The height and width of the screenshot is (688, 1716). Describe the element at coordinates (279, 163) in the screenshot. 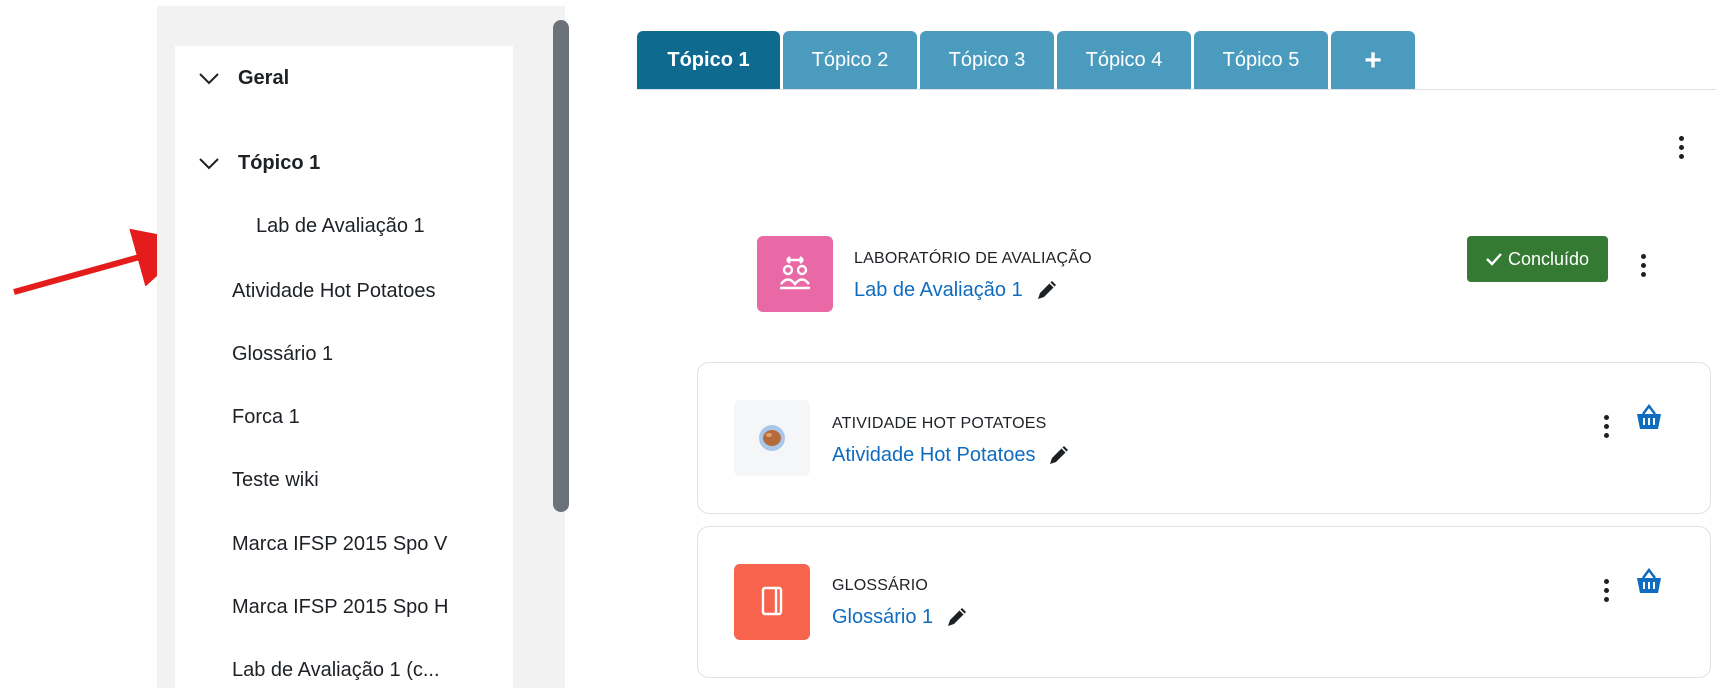

I see `section-label: Tópico 1` at that location.